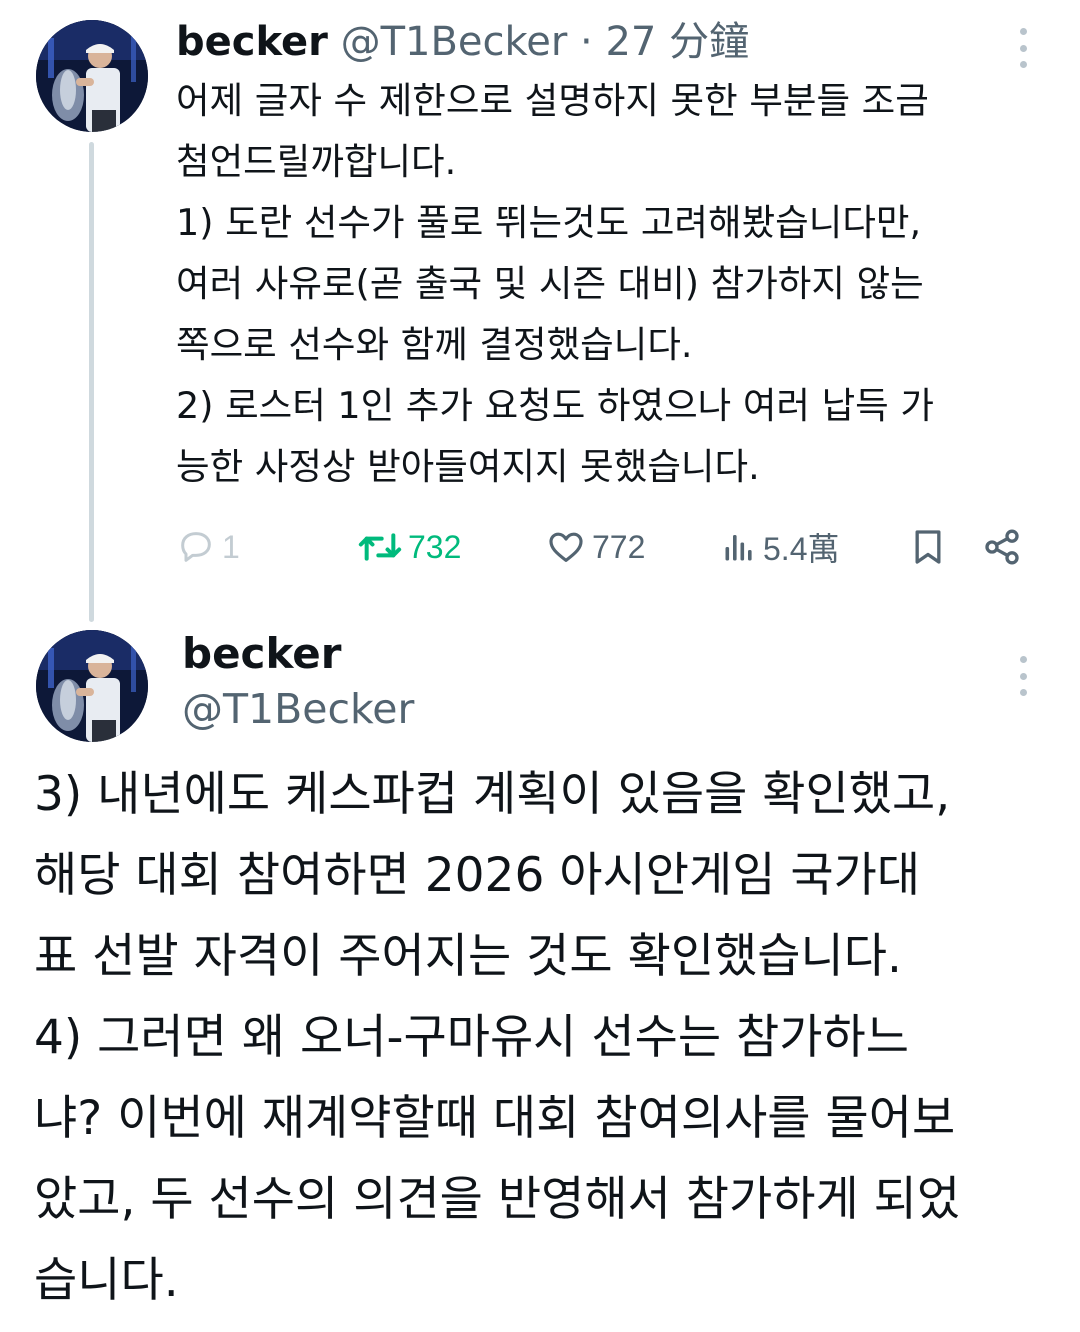 Image resolution: width=1080 pixels, height=1332 pixels. Describe the element at coordinates (435, 546) in the screenshot. I see `retweet-count: 732` at that location.